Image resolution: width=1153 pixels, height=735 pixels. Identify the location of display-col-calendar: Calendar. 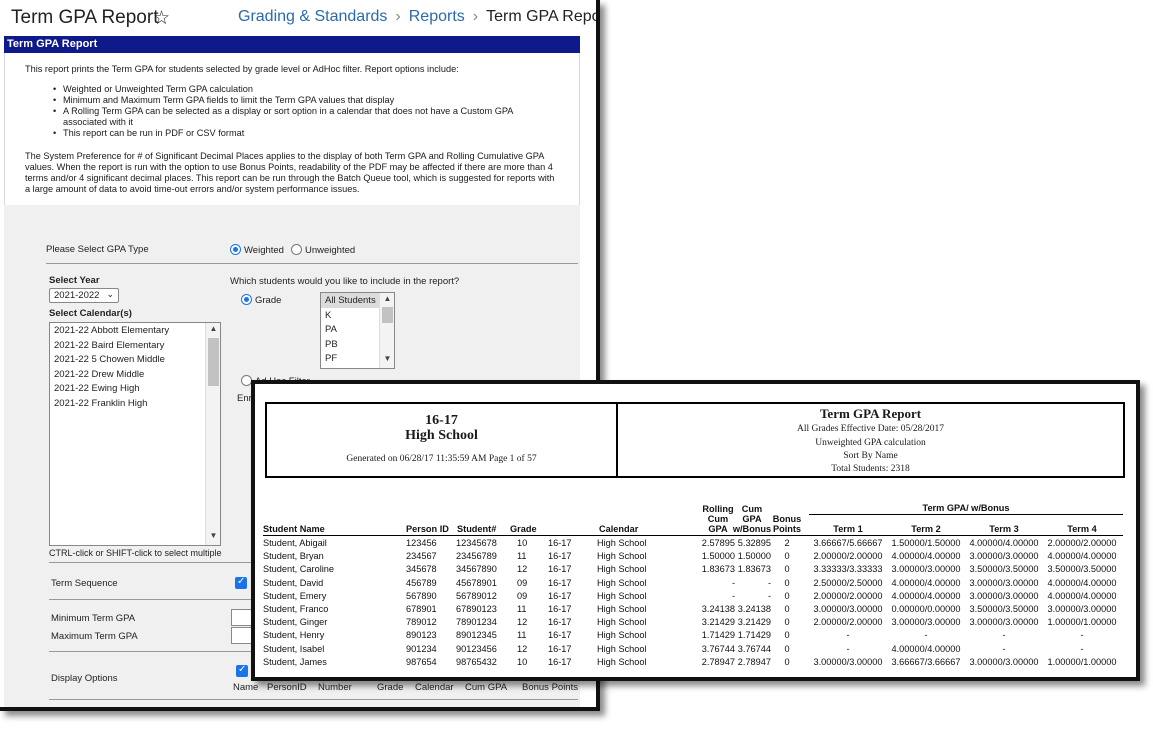
(434, 687).